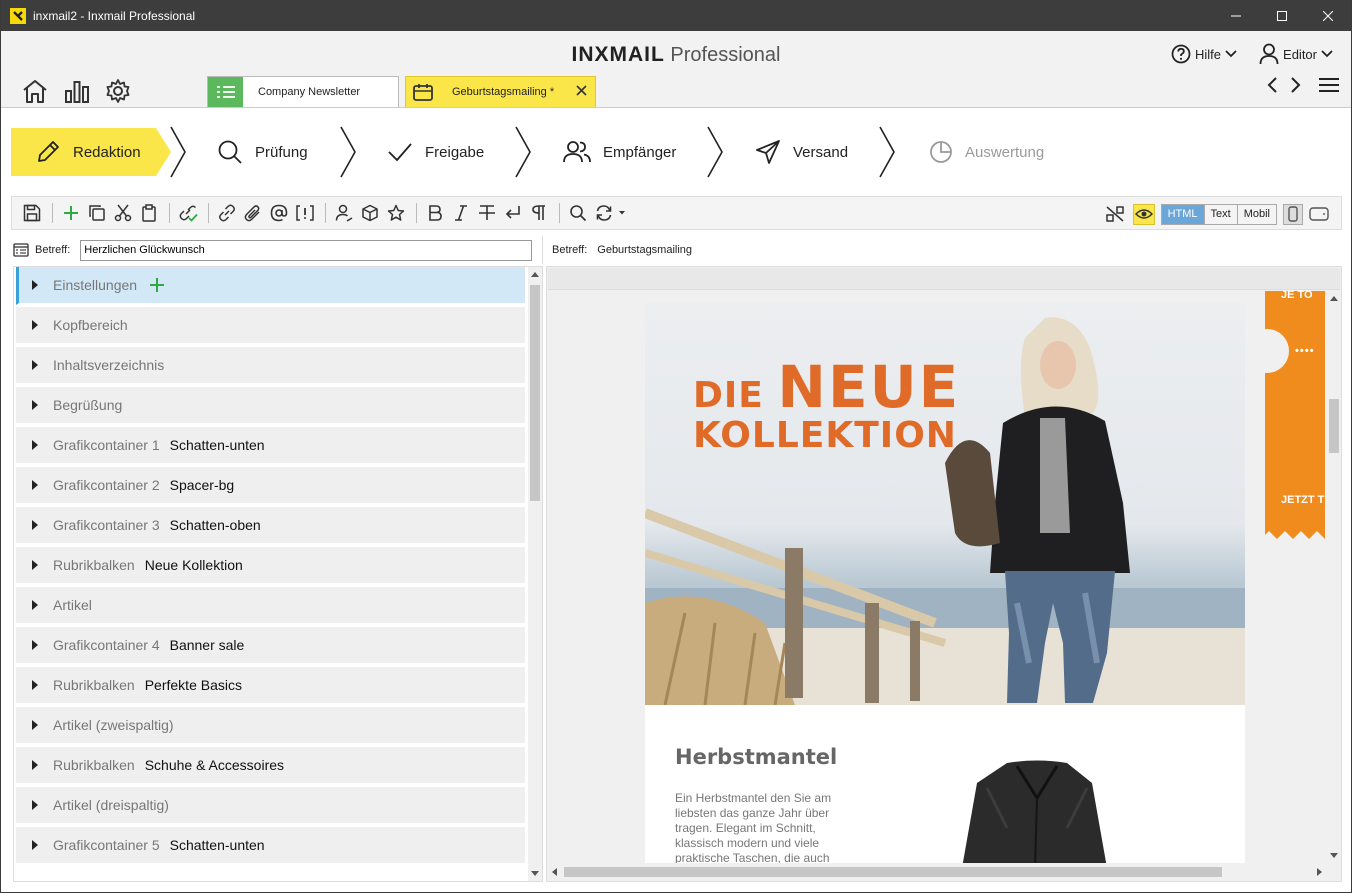  What do you see at coordinates (270, 566) in the screenshot?
I see `structure-row: Rubrikbalken Neue Kollektion` at bounding box center [270, 566].